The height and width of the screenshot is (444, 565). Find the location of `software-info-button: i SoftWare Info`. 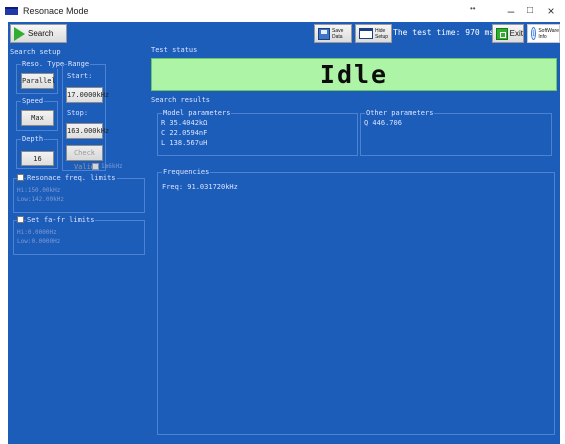

software-info-button: i SoftWare Info is located at coordinates (543, 33).